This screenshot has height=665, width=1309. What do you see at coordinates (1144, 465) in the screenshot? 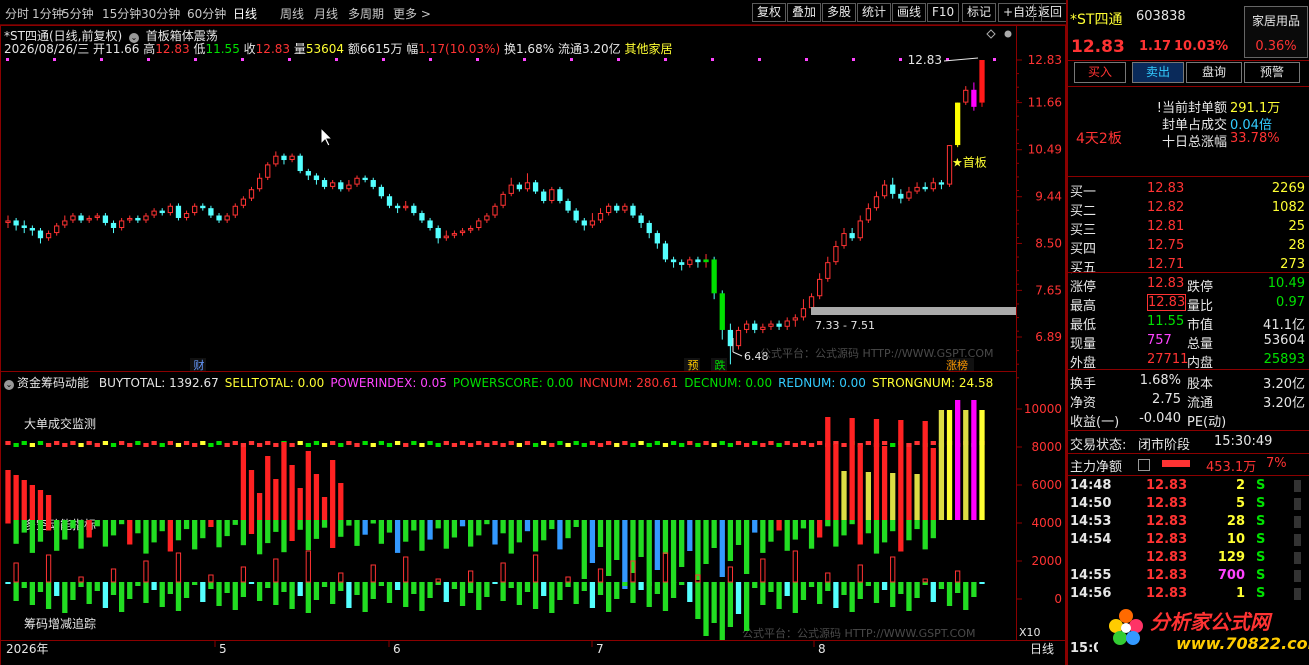
I see `list-icon` at bounding box center [1144, 465].